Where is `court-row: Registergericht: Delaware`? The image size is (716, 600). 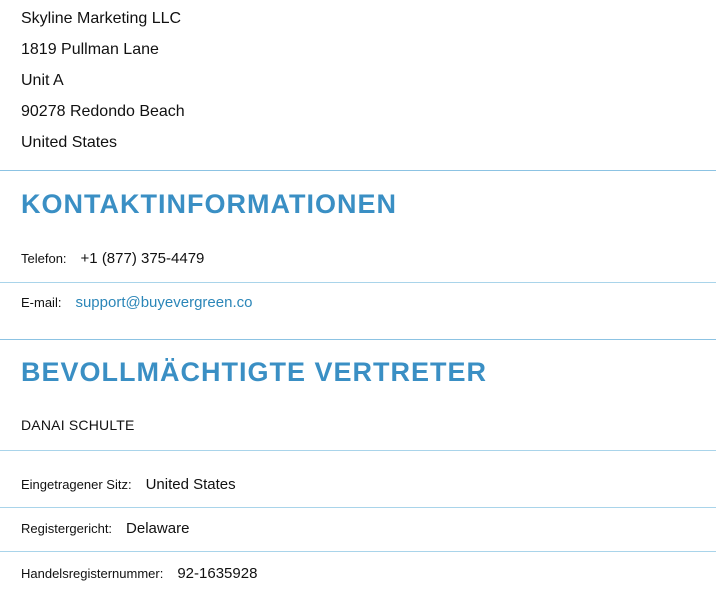
court-row: Registergericht: Delaware is located at coordinates (105, 528).